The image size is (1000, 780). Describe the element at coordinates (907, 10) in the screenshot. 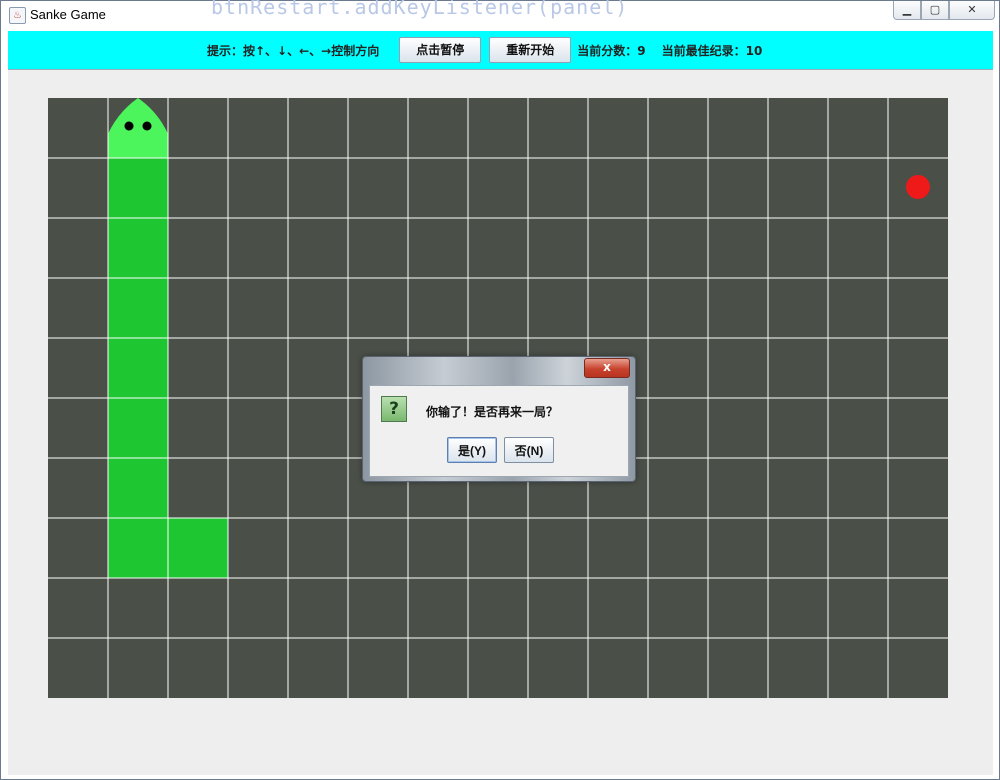

I see `minimize-button: ▁` at that location.